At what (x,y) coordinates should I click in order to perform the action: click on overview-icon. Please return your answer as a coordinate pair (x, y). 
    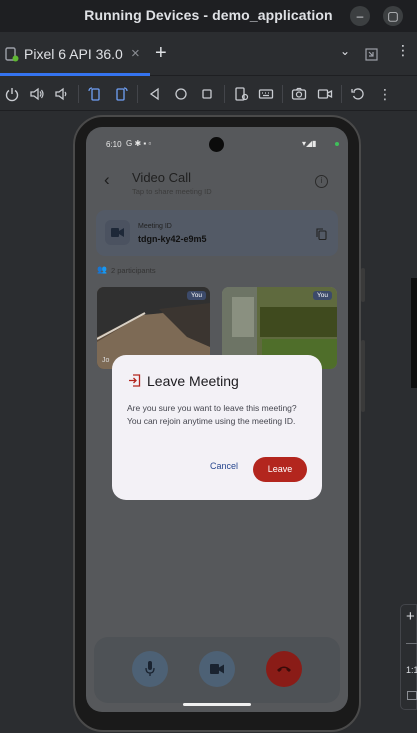
    Looking at the image, I should click on (207, 94).